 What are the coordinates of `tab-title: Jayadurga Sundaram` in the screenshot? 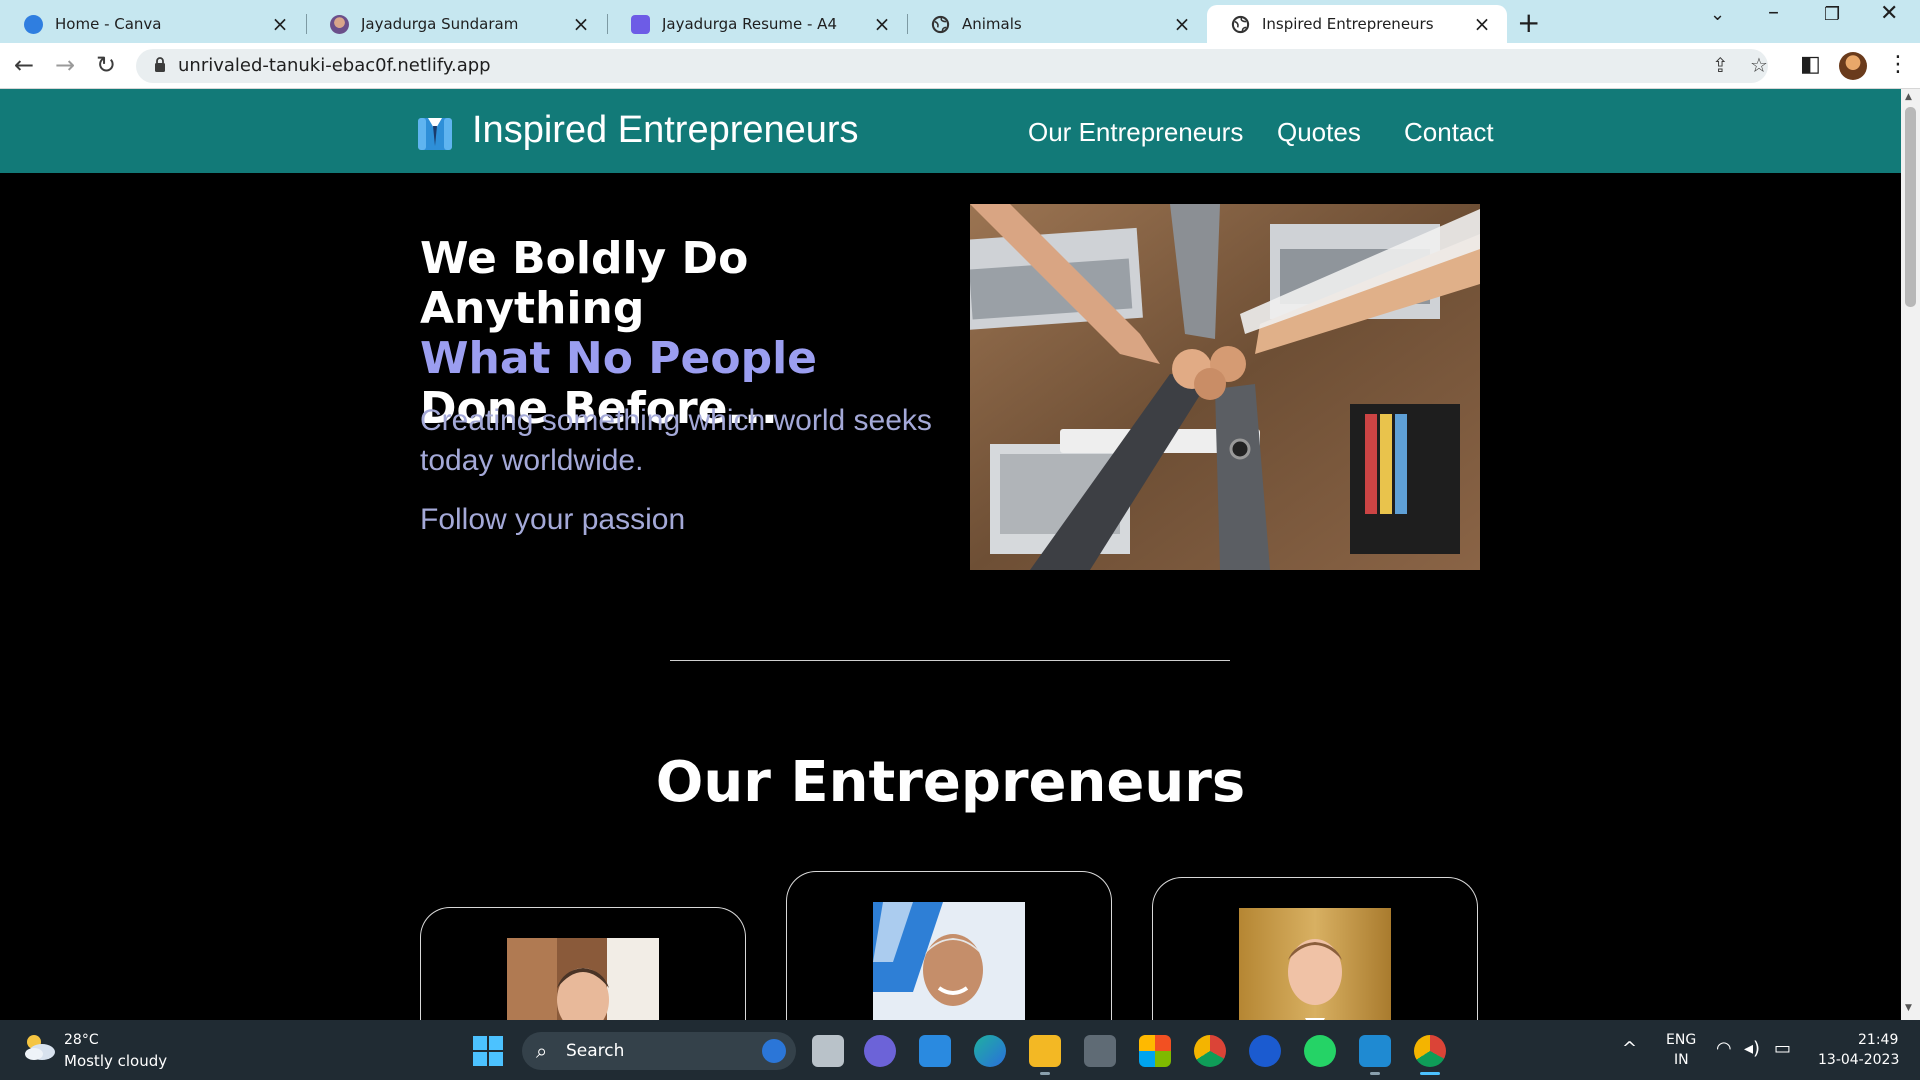 It's located at (440, 24).